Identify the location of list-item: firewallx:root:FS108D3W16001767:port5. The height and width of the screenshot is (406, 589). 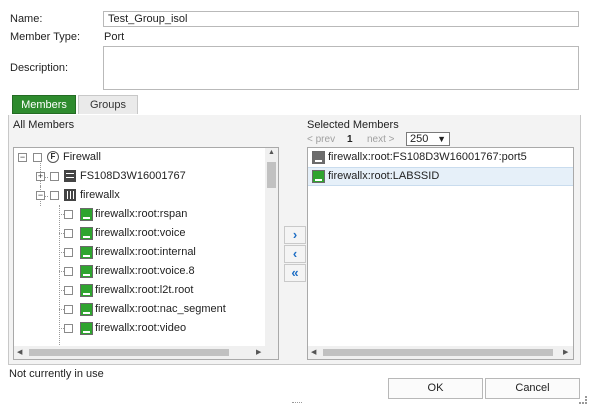
(440, 157).